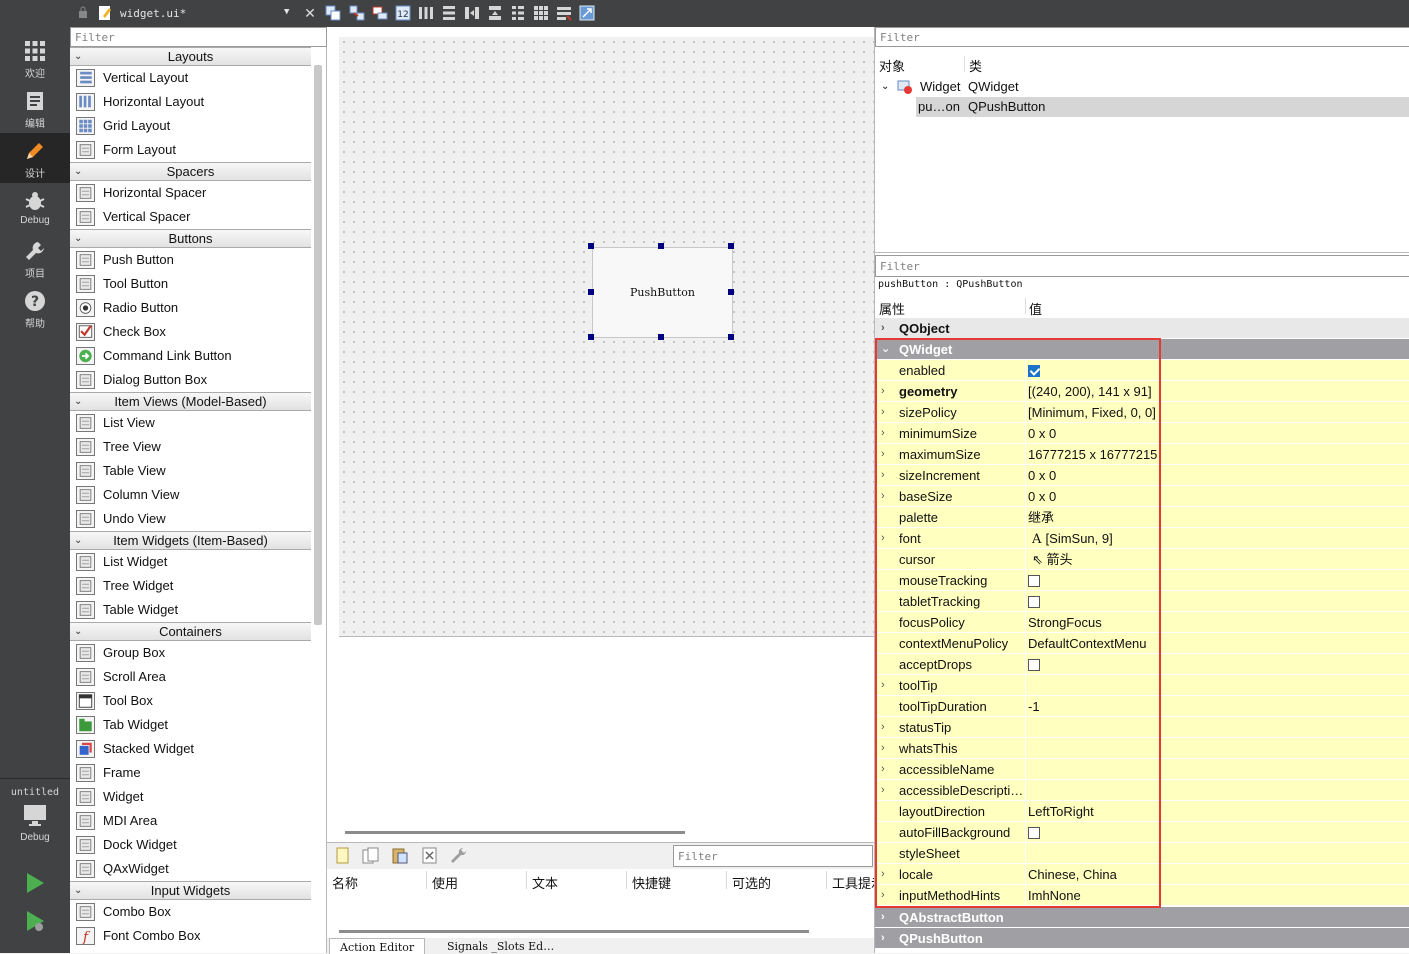 This screenshot has height=954, width=1409. Describe the element at coordinates (1142, 328) in the screenshot. I see `group-qobject: › QObject` at that location.